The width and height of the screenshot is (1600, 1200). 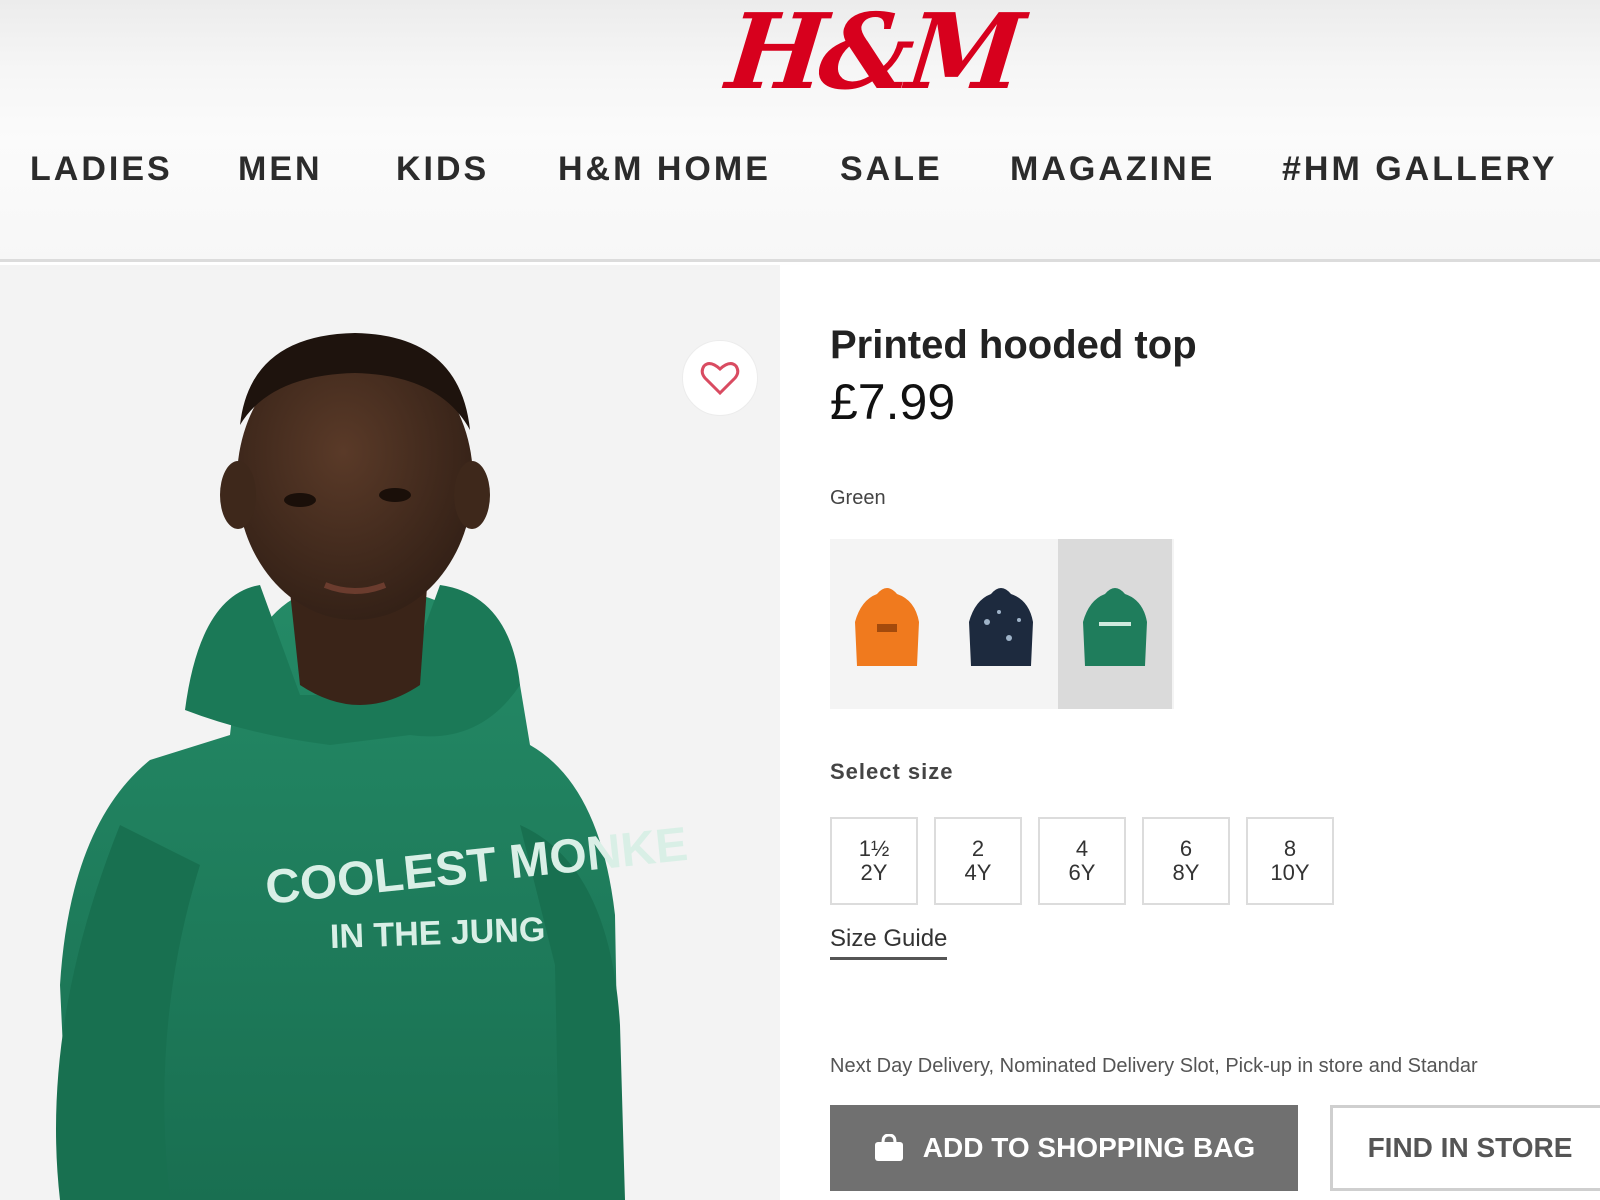 I want to click on nav-item-kids: KIDS, so click(x=442, y=169).